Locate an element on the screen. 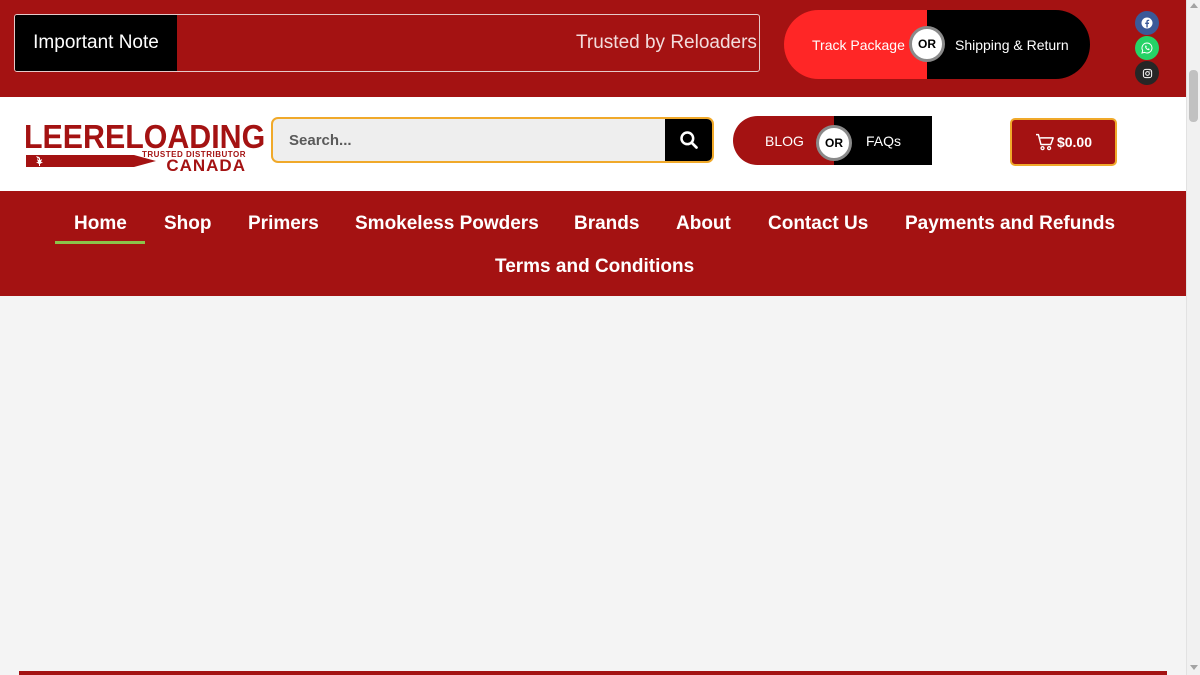 This screenshot has height=675, width=1200. cart-button: $0.00 is located at coordinates (1063, 142).